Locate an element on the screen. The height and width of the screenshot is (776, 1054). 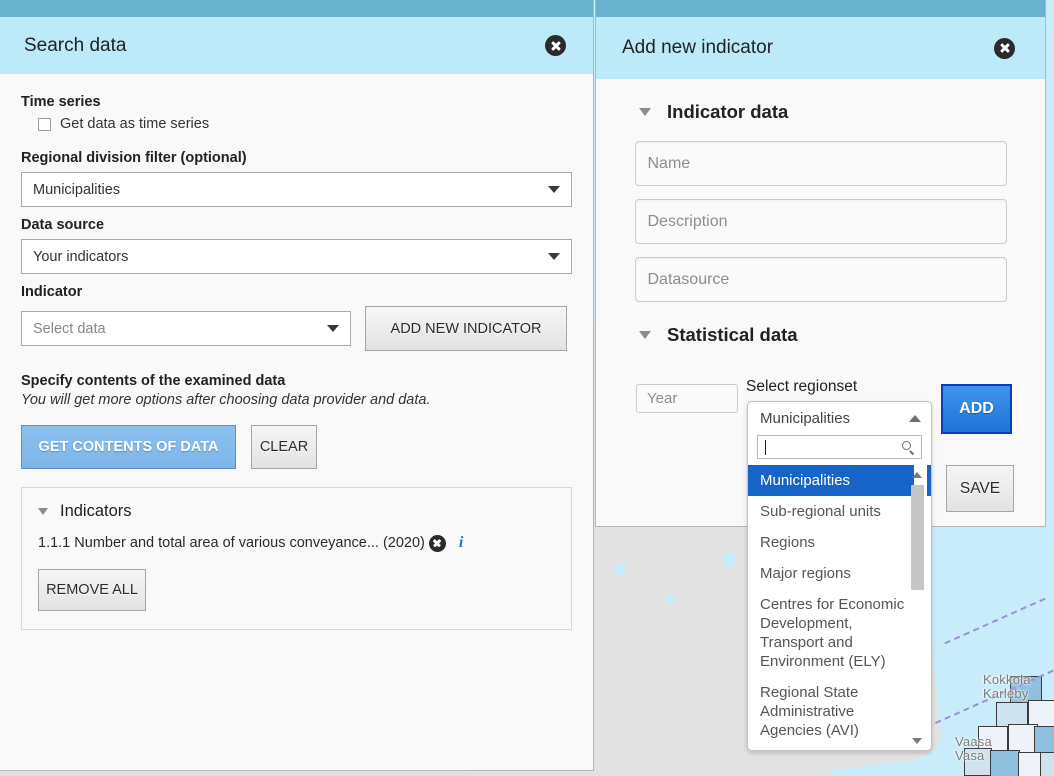
list-item: Major regions is located at coordinates (839, 573).